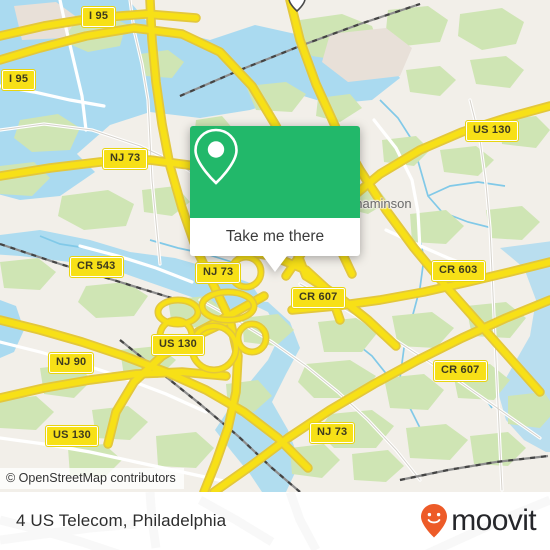 The width and height of the screenshot is (550, 550). I want to click on shield-cr-543: CR 543, so click(96, 267).